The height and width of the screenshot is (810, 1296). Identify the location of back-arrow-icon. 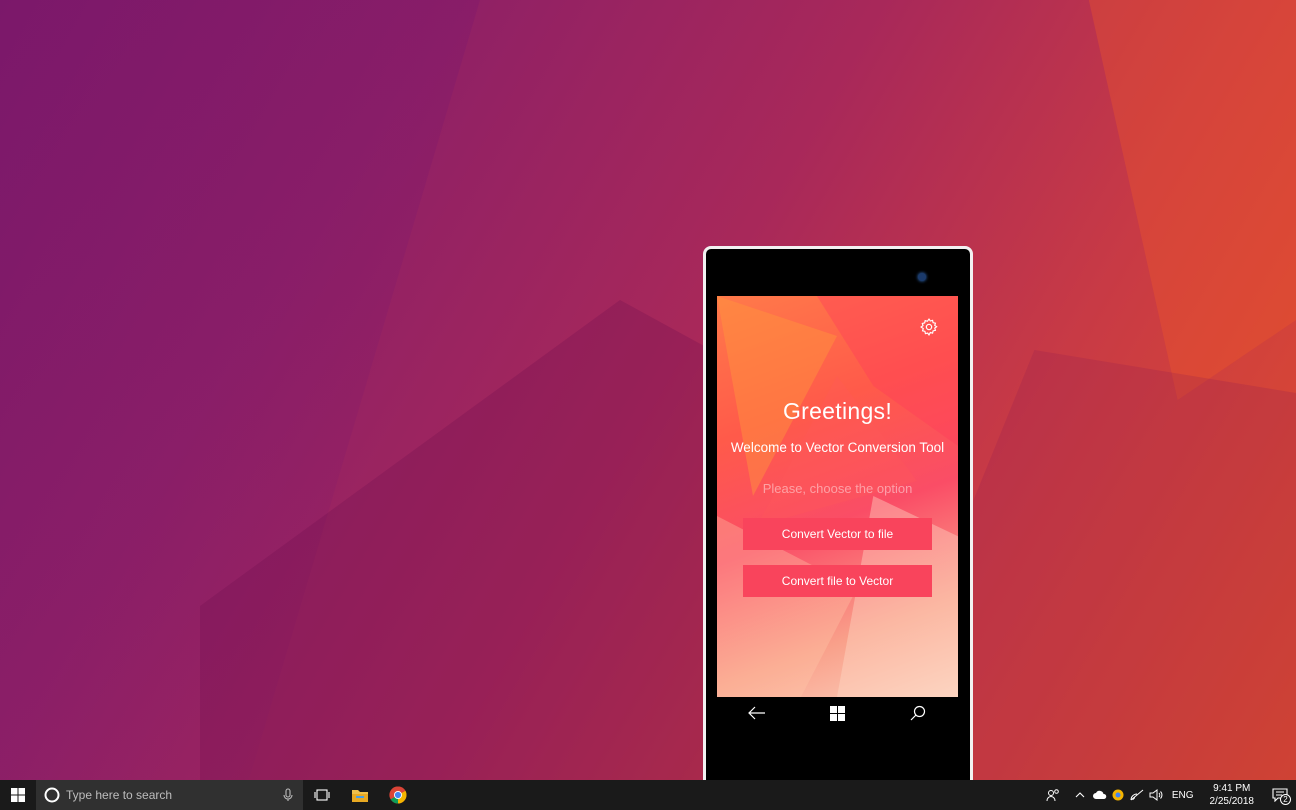
(757, 713).